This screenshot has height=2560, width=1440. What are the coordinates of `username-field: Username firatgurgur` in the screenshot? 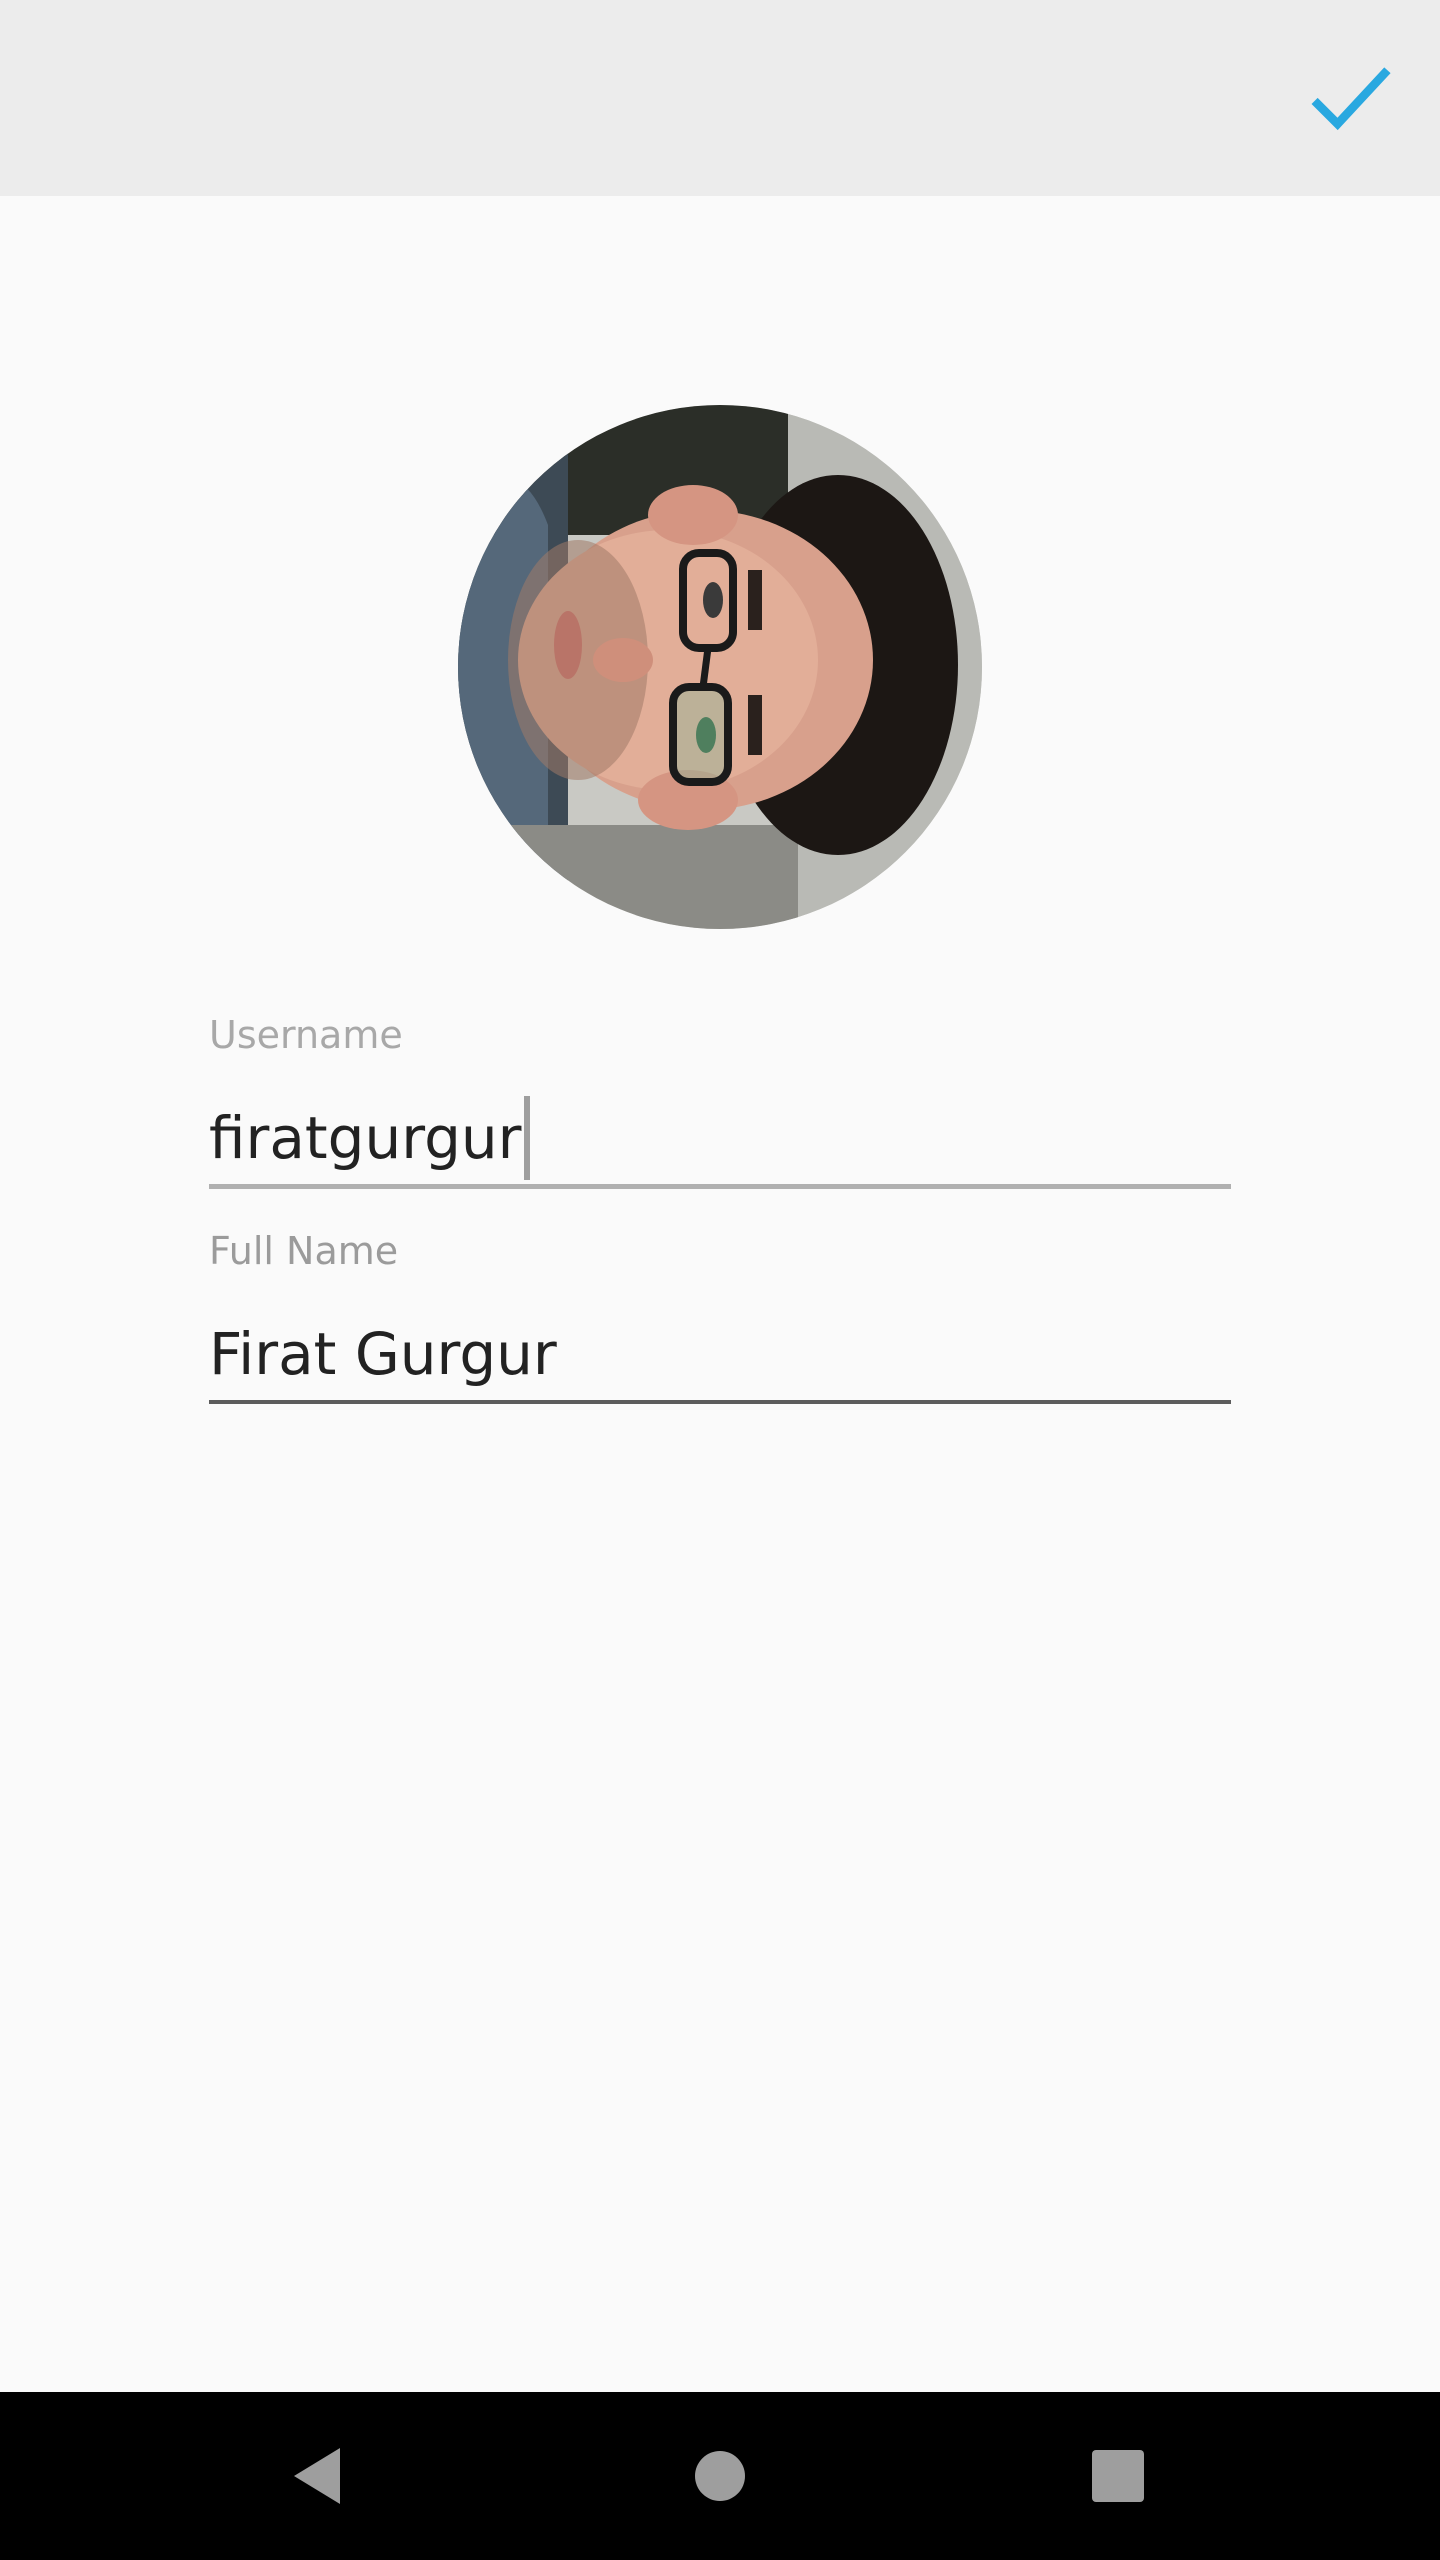 It's located at (720, 1102).